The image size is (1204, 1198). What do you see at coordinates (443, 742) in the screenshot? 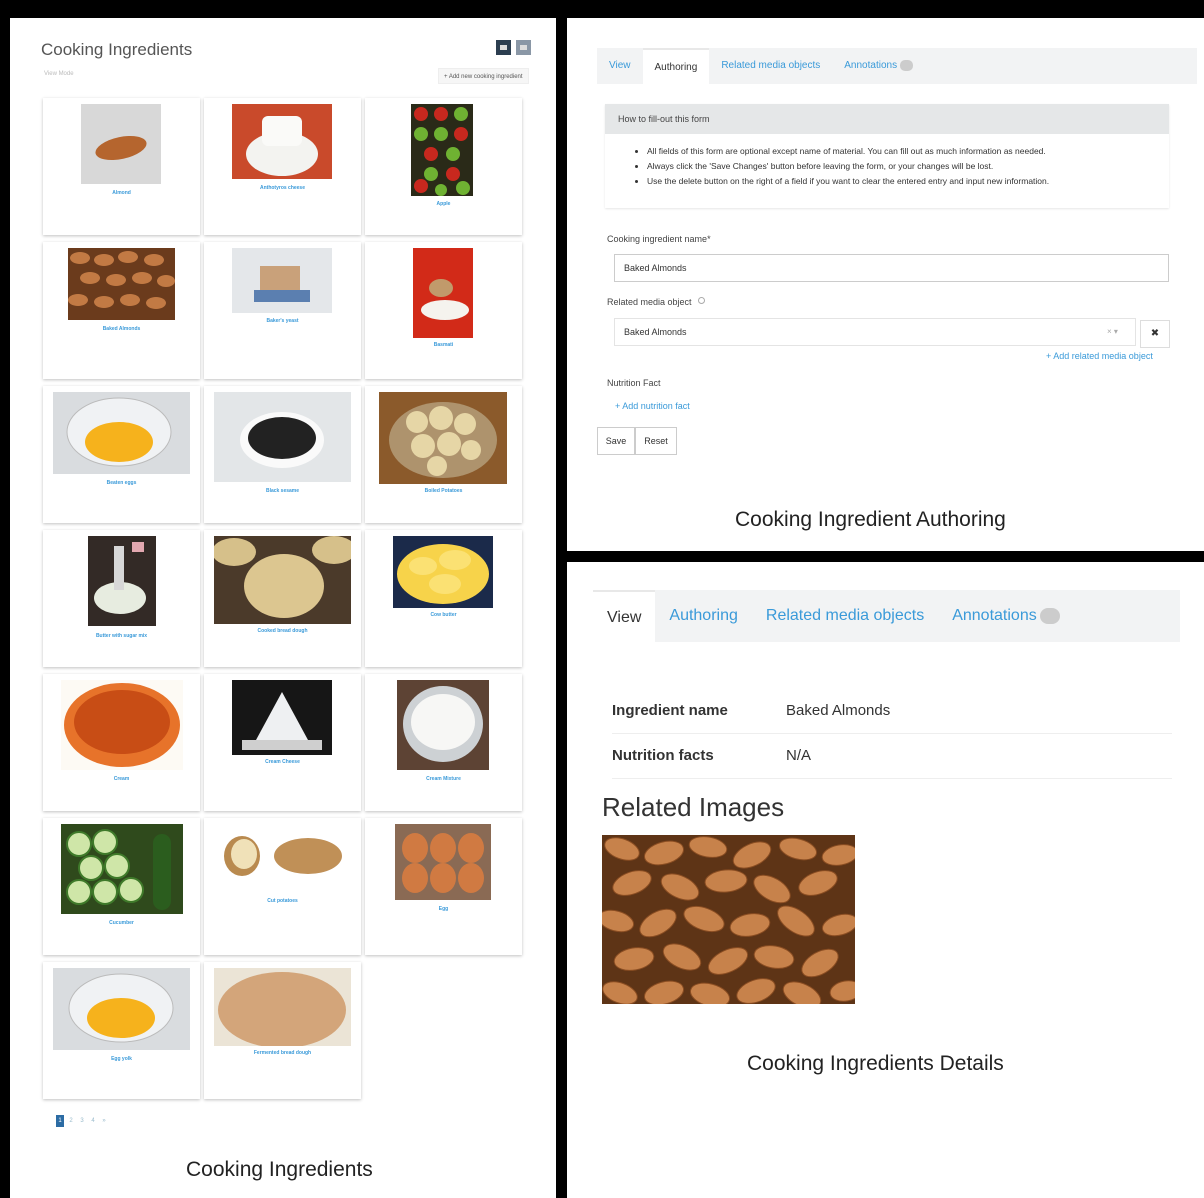
I see `ingredient-card: Cream Mixture` at bounding box center [443, 742].